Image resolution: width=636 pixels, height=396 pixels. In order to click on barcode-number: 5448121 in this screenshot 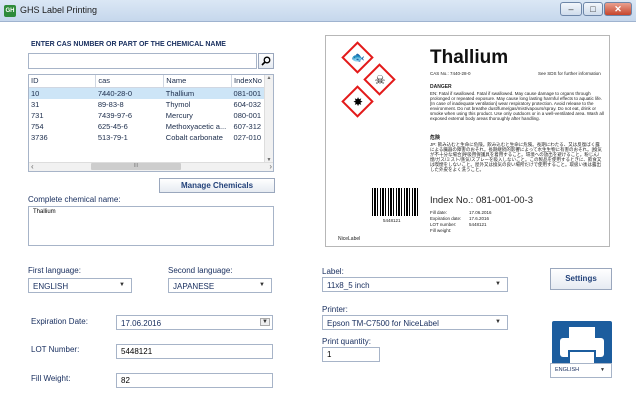, I will do `click(392, 220)`.